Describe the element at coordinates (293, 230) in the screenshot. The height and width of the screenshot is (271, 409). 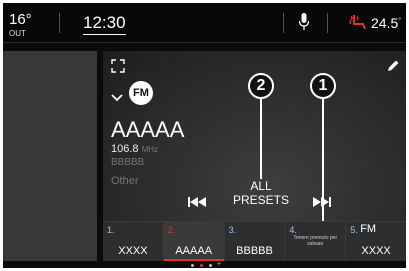
I see `preset-number: 4.` at that location.